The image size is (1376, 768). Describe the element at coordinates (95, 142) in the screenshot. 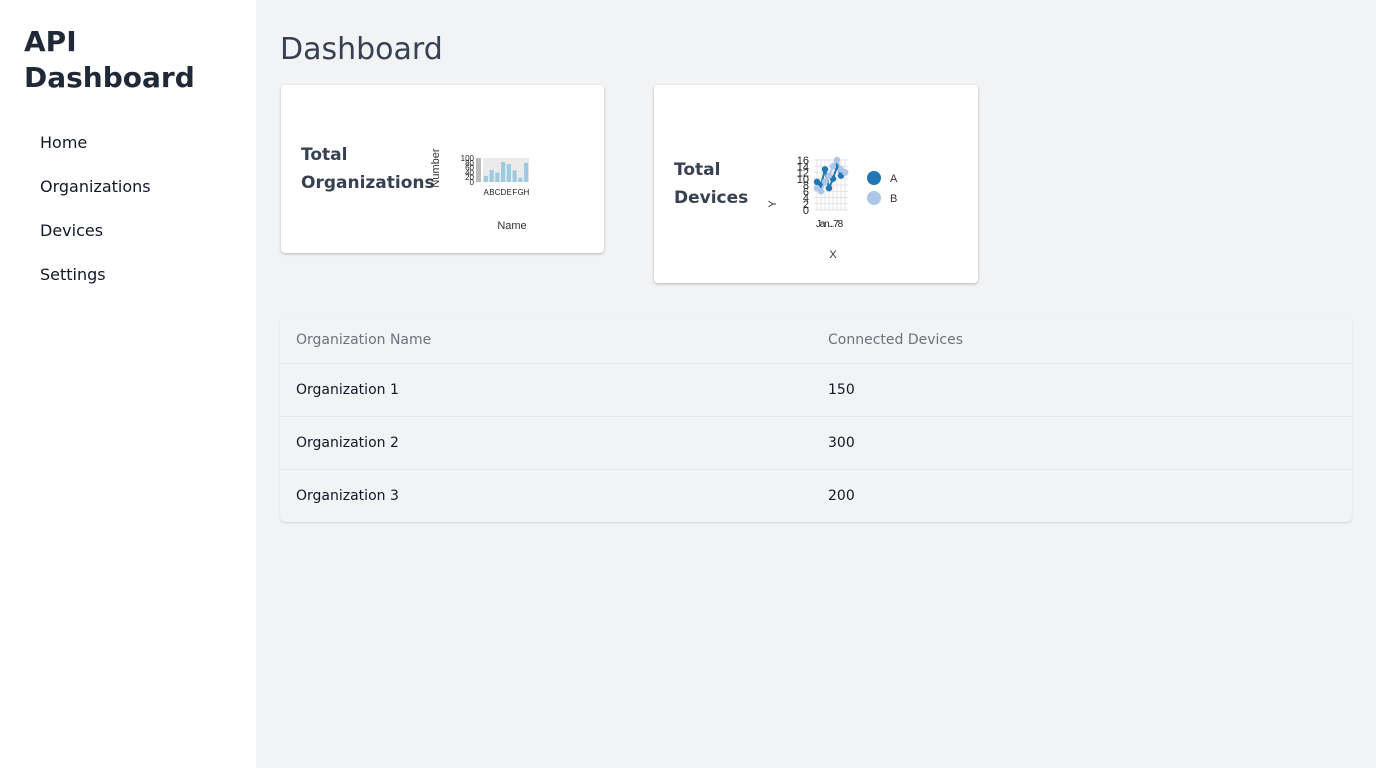

I see `sidebar-item-home: Home` at that location.